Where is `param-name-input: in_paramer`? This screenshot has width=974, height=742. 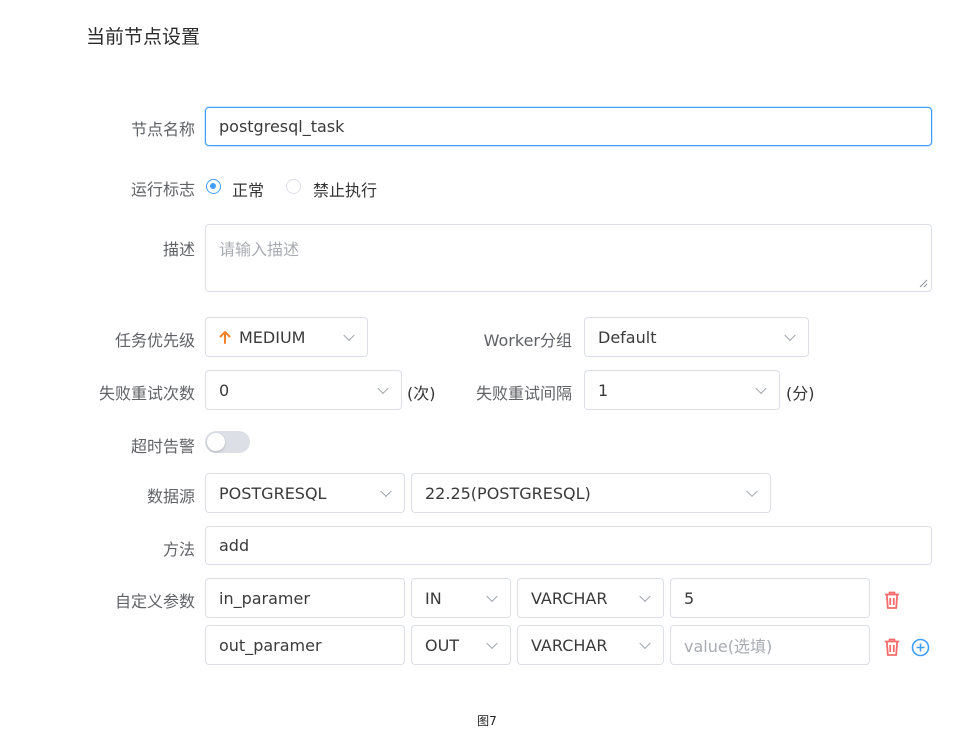
param-name-input: in_paramer is located at coordinates (305, 598).